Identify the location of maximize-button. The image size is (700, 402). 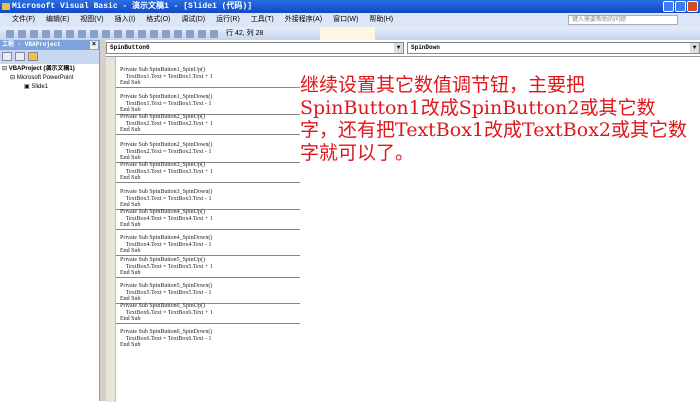
(680, 6).